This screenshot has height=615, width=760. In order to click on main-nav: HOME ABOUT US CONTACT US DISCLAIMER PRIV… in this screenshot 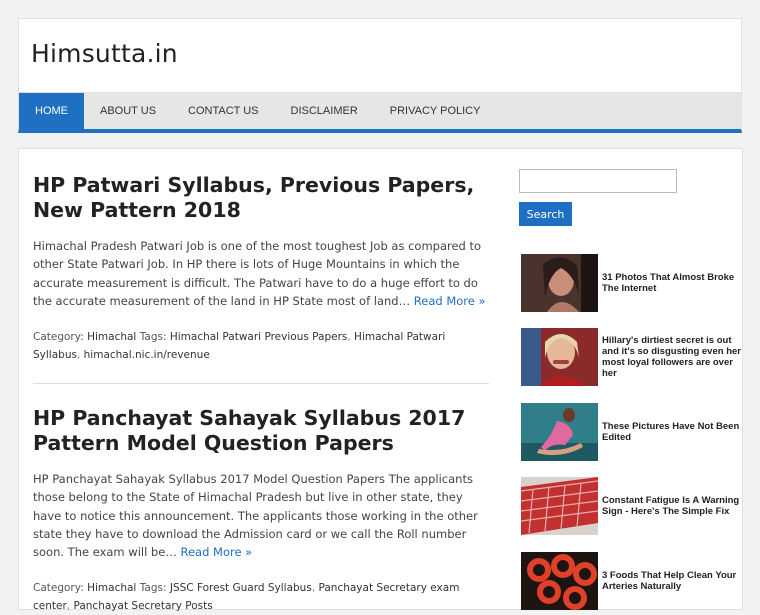, I will do `click(380, 113)`.